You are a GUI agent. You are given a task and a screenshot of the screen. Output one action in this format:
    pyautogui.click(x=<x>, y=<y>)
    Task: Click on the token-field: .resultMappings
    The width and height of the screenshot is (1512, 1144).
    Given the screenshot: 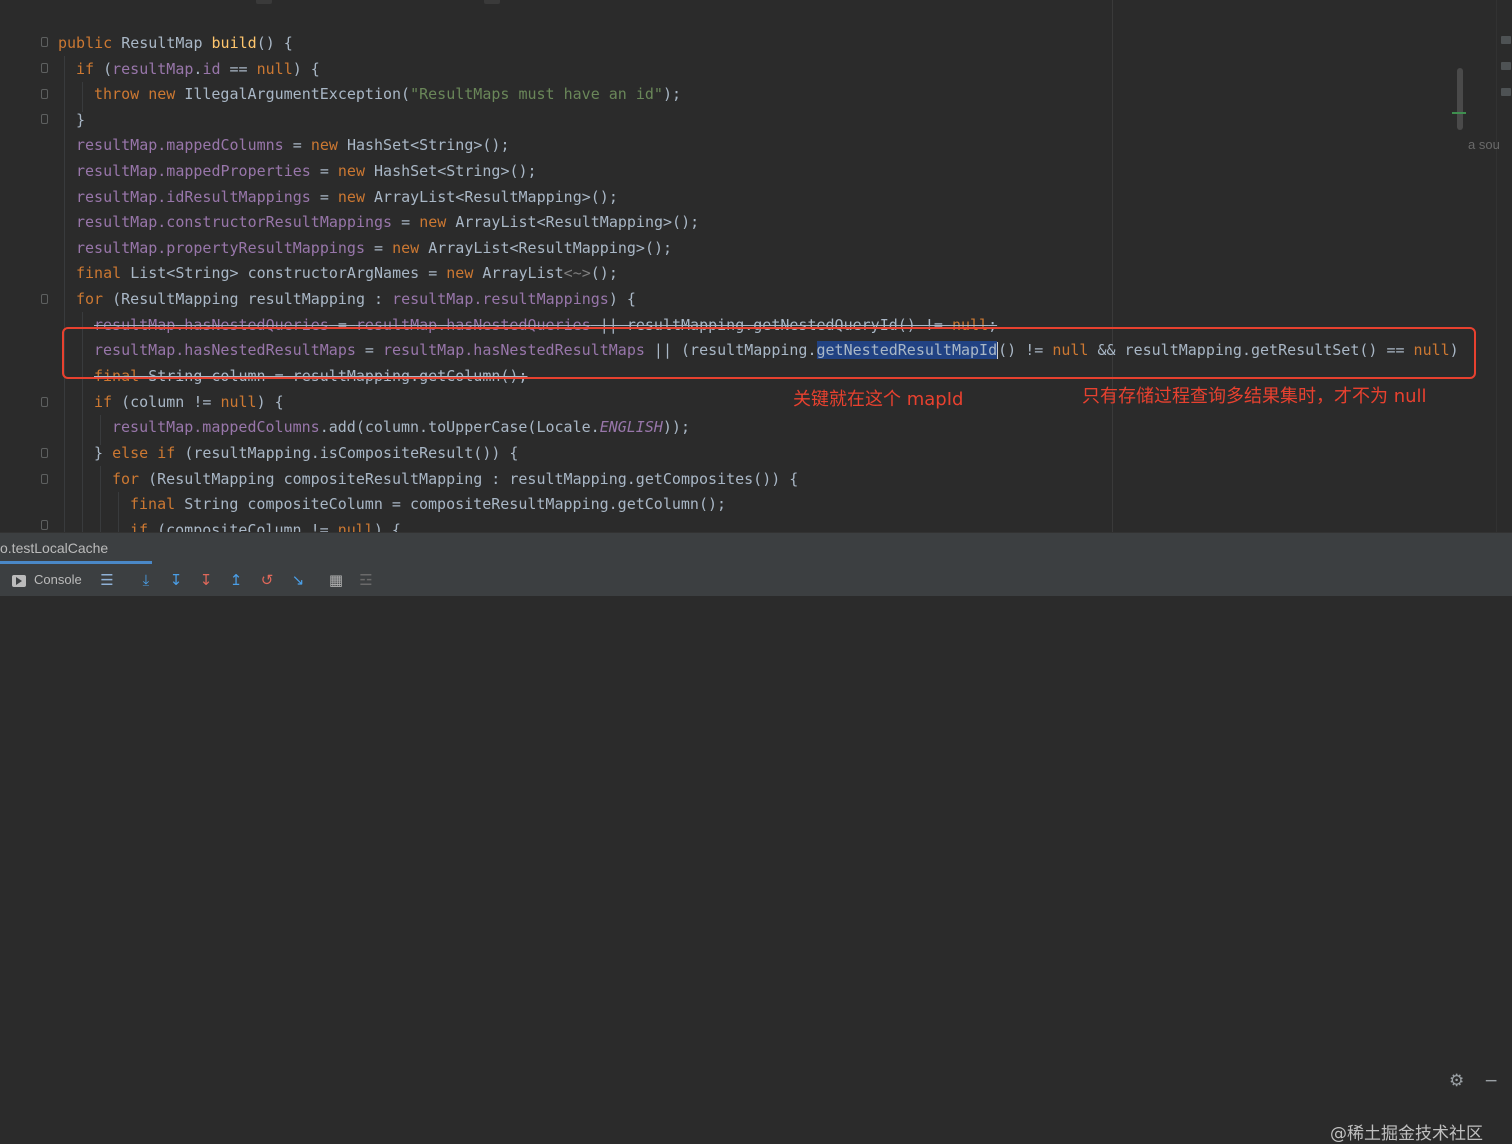 What is the action you would take?
    pyautogui.click(x=541, y=299)
    